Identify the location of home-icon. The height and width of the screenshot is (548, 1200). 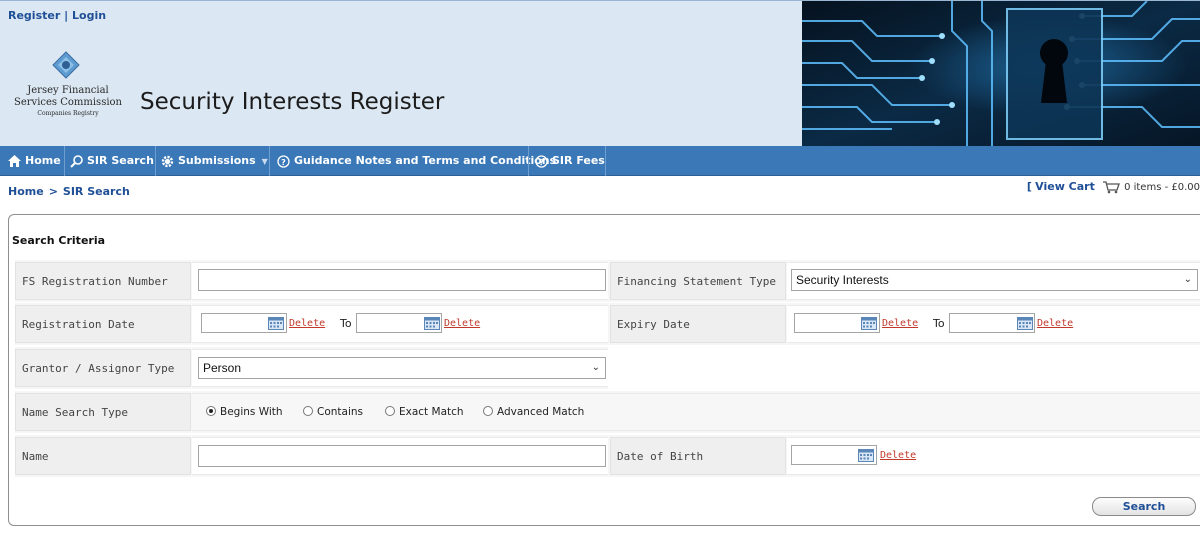
(14, 161).